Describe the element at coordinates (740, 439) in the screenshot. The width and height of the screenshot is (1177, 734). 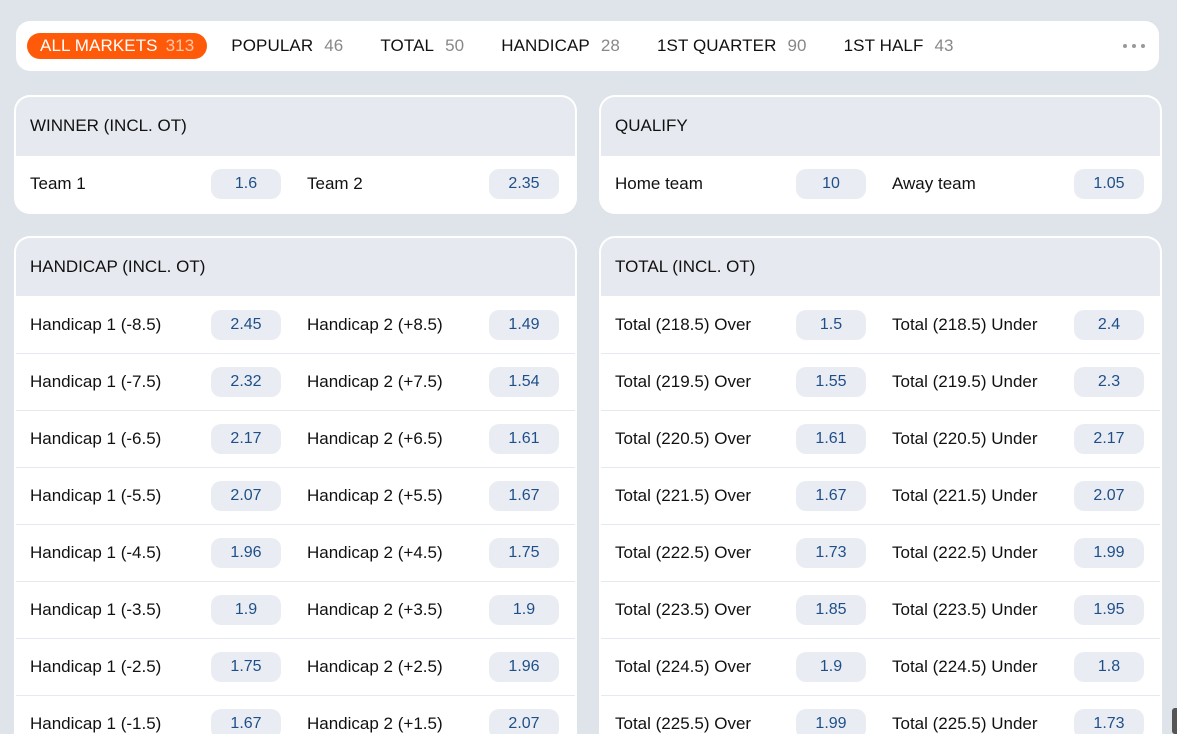
I see `outcome-button: Total (220.5) Over 1.61` at that location.